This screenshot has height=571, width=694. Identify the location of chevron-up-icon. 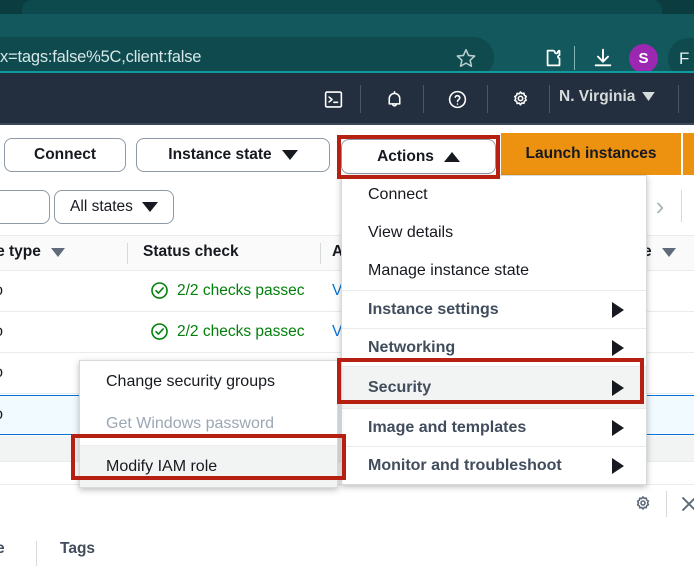
(451, 156).